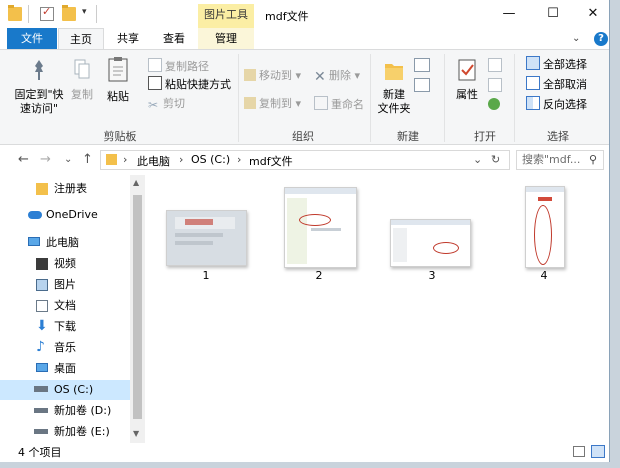 The width and height of the screenshot is (620, 468). Describe the element at coordinates (45, 159) in the screenshot. I see `forward-button: →` at that location.